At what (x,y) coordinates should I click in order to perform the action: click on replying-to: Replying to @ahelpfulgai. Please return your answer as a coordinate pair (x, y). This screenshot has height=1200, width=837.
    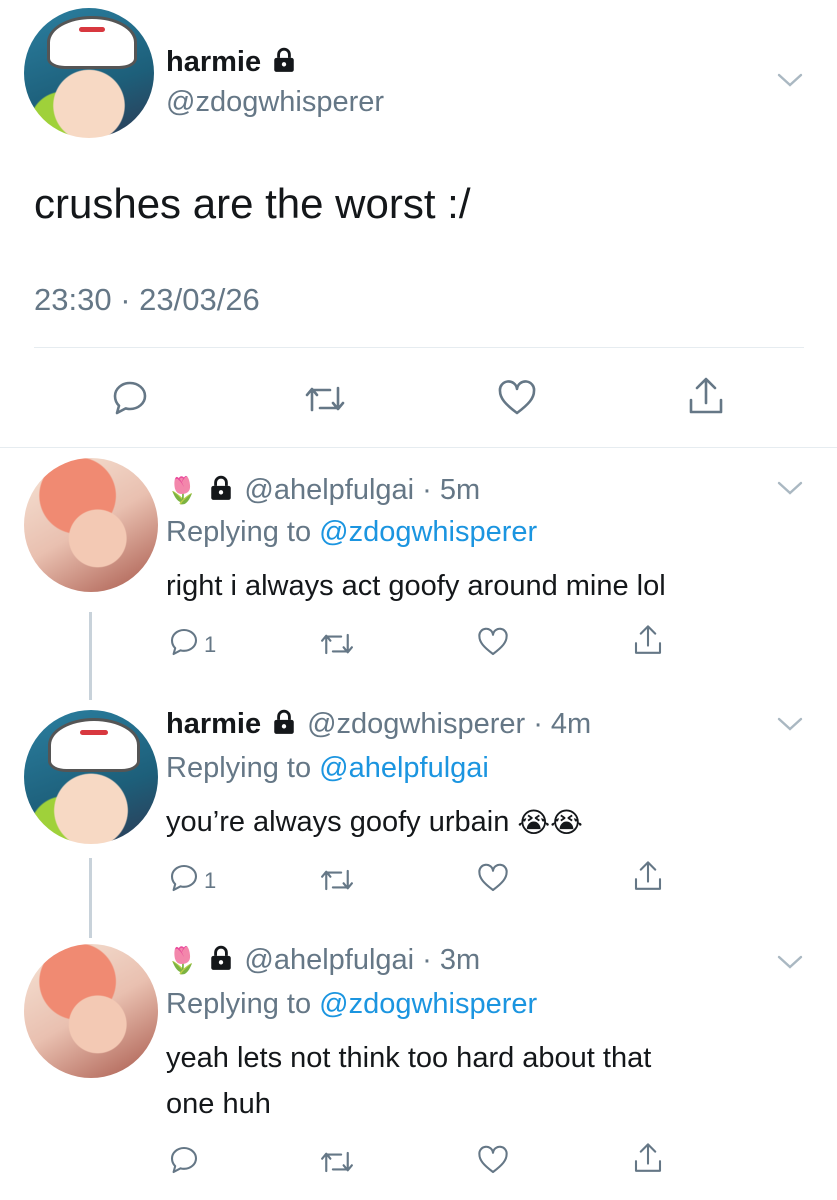
    Looking at the image, I should click on (327, 768).